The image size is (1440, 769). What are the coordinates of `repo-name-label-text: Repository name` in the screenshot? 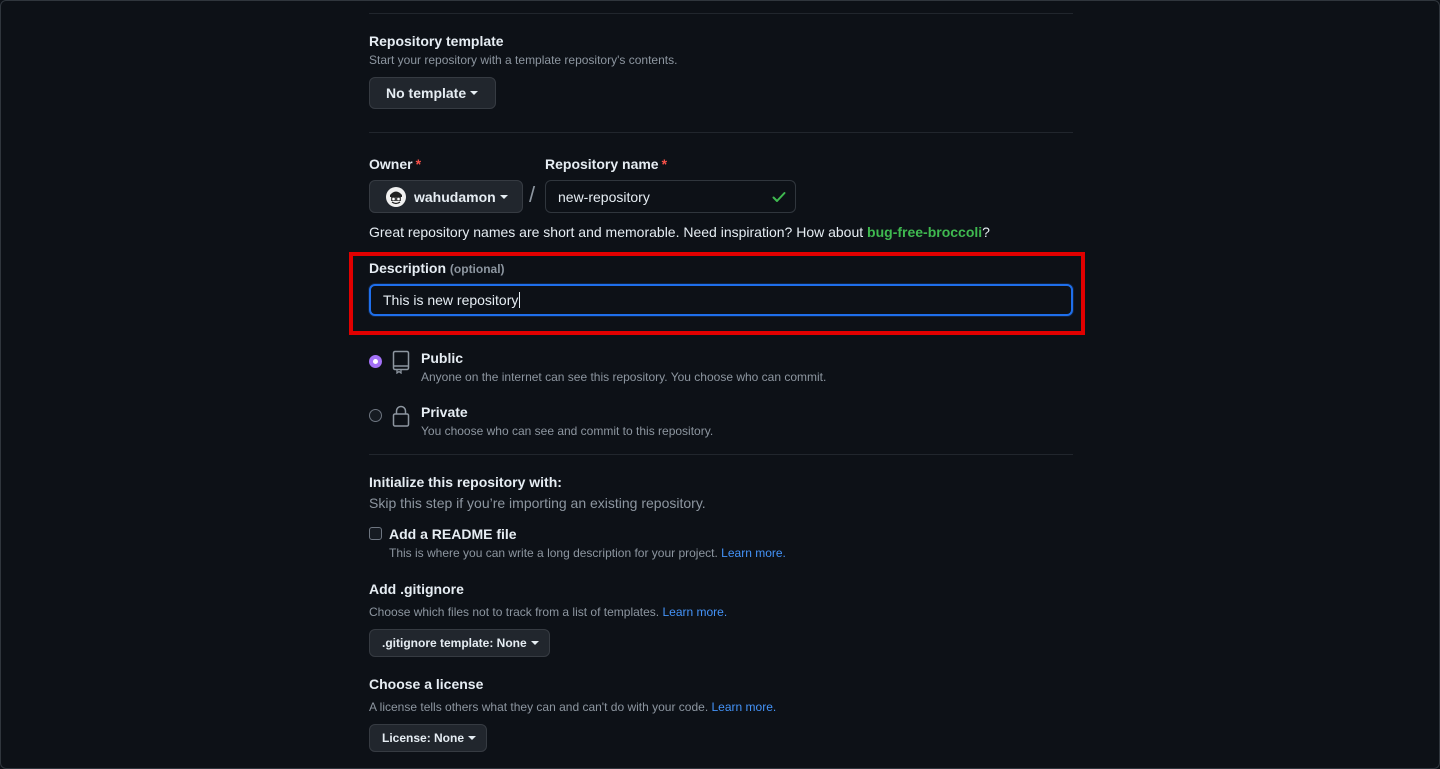 It's located at (602, 164).